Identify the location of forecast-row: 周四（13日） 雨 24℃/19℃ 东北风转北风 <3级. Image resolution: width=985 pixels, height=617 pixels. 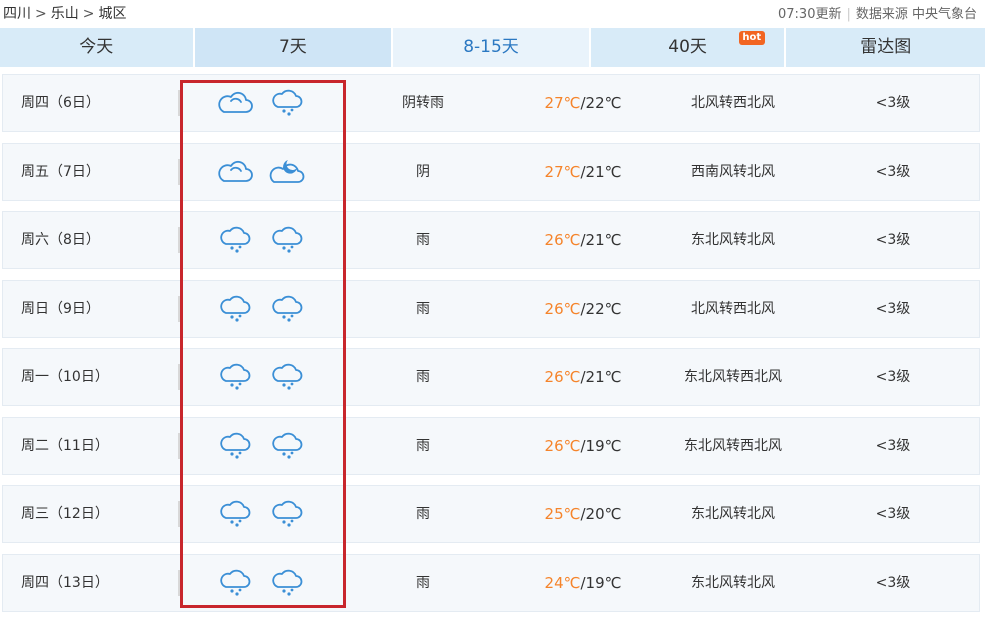
(491, 582).